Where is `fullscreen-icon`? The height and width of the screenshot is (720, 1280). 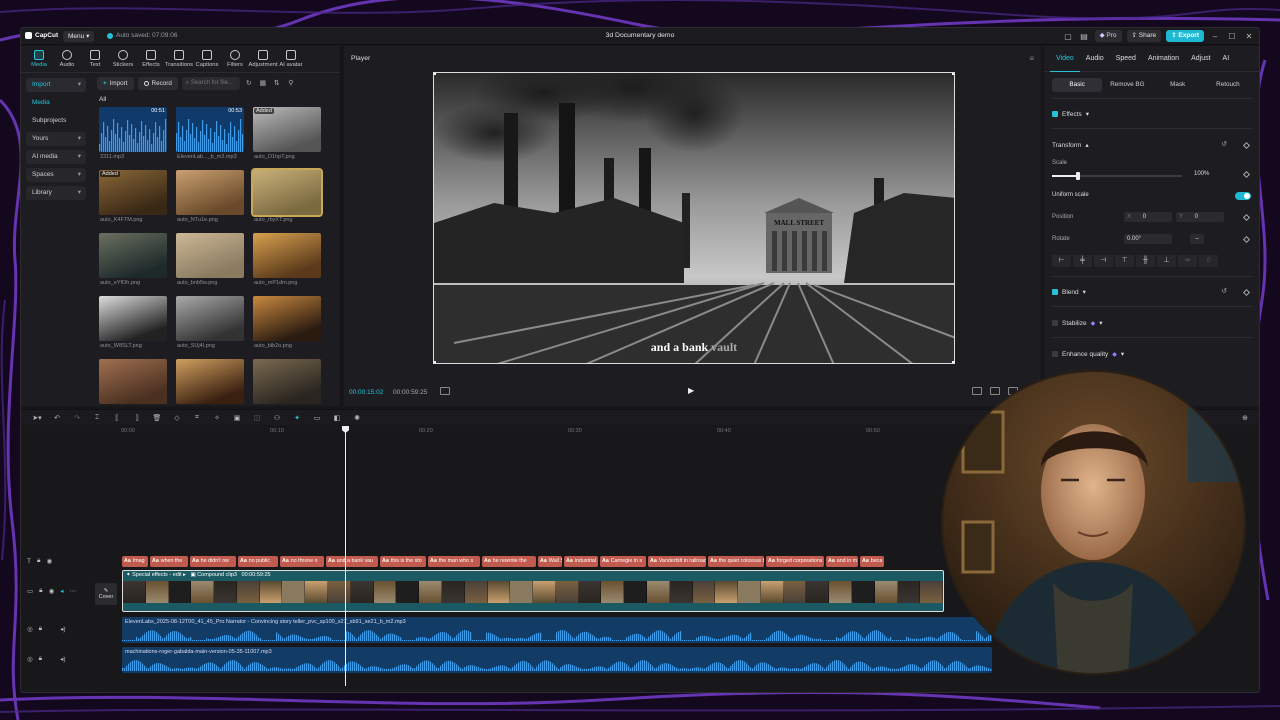
fullscreen-icon is located at coordinates (995, 391).